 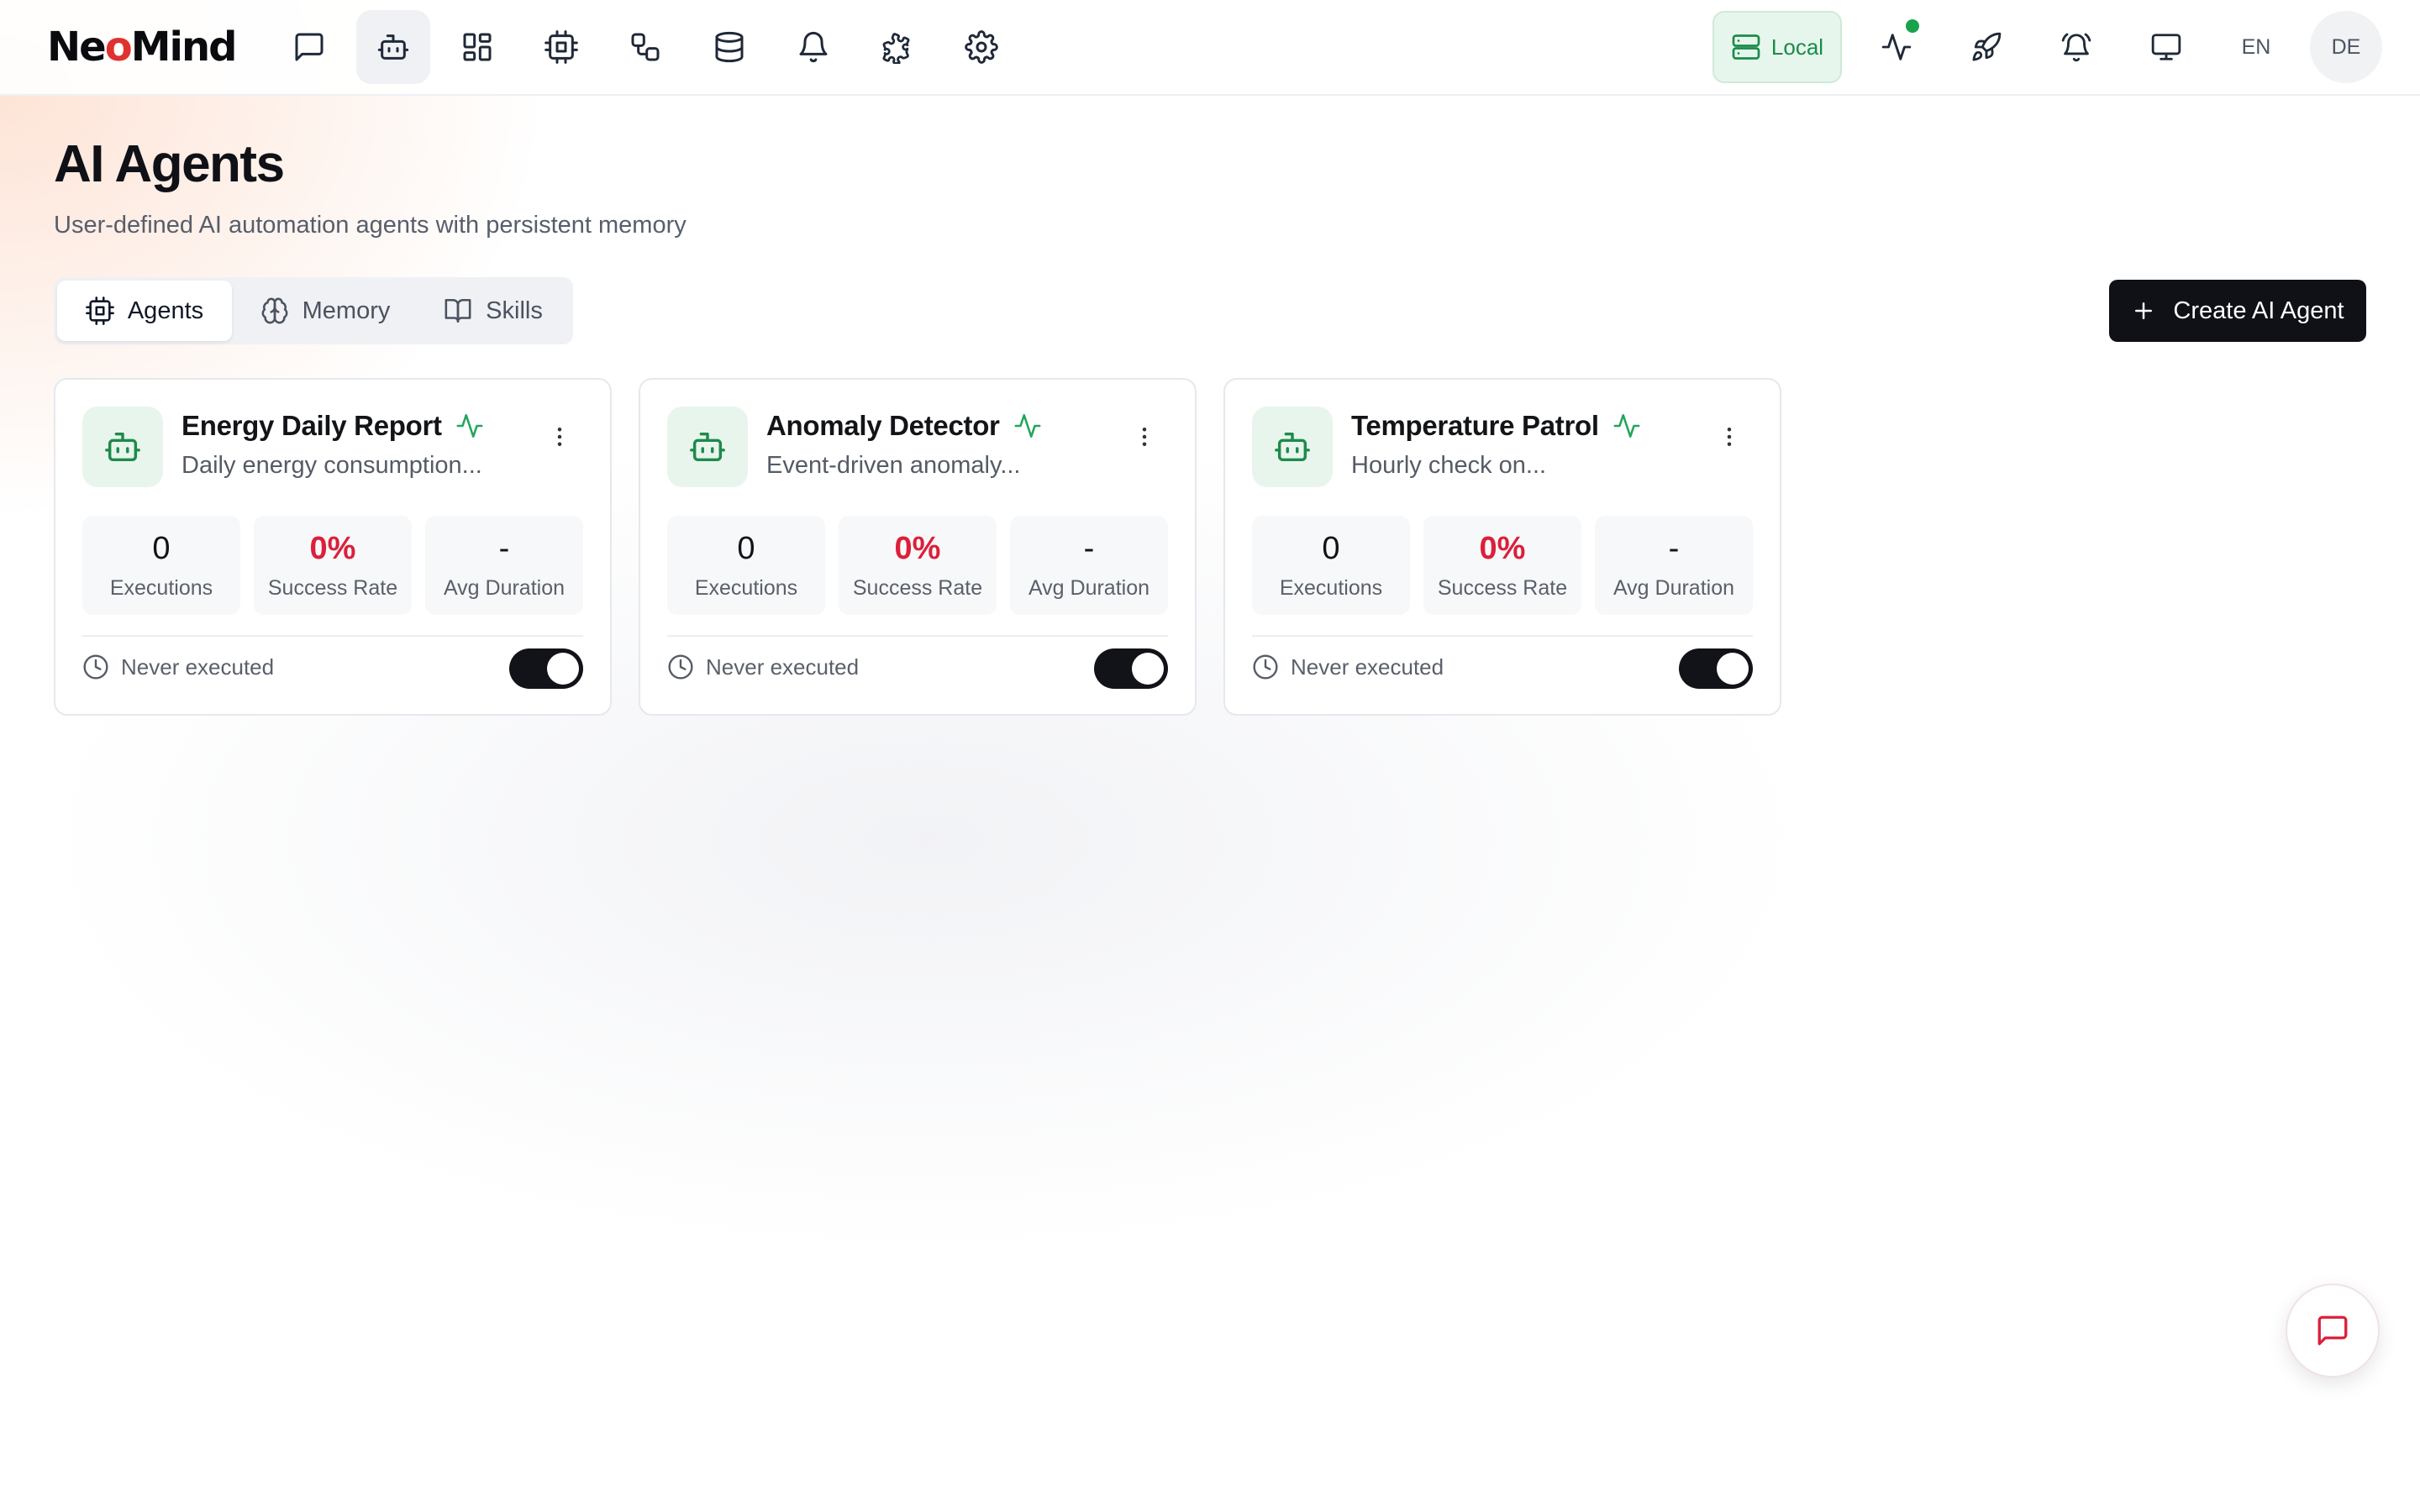 I want to click on local-backend-button: Local, so click(x=1777, y=47).